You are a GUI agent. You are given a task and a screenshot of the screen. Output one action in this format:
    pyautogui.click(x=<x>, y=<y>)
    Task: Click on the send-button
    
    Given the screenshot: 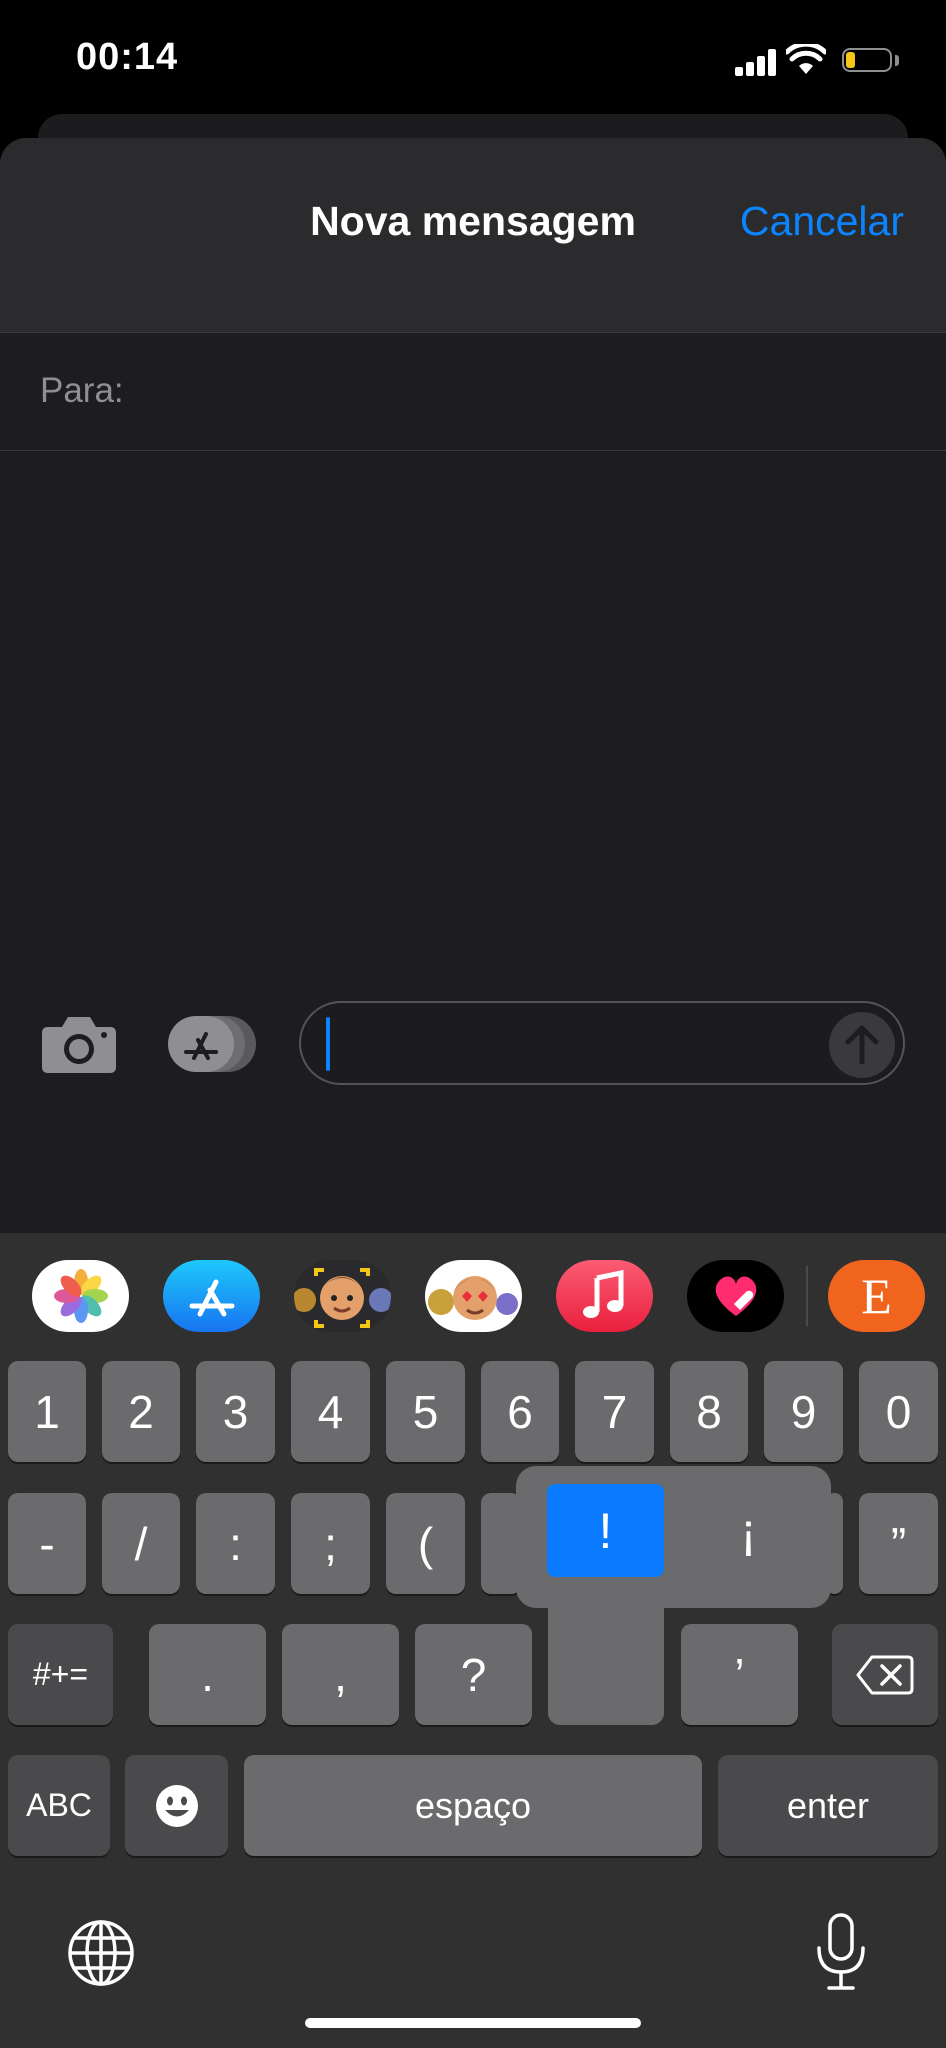 What is the action you would take?
    pyautogui.click(x=862, y=1045)
    